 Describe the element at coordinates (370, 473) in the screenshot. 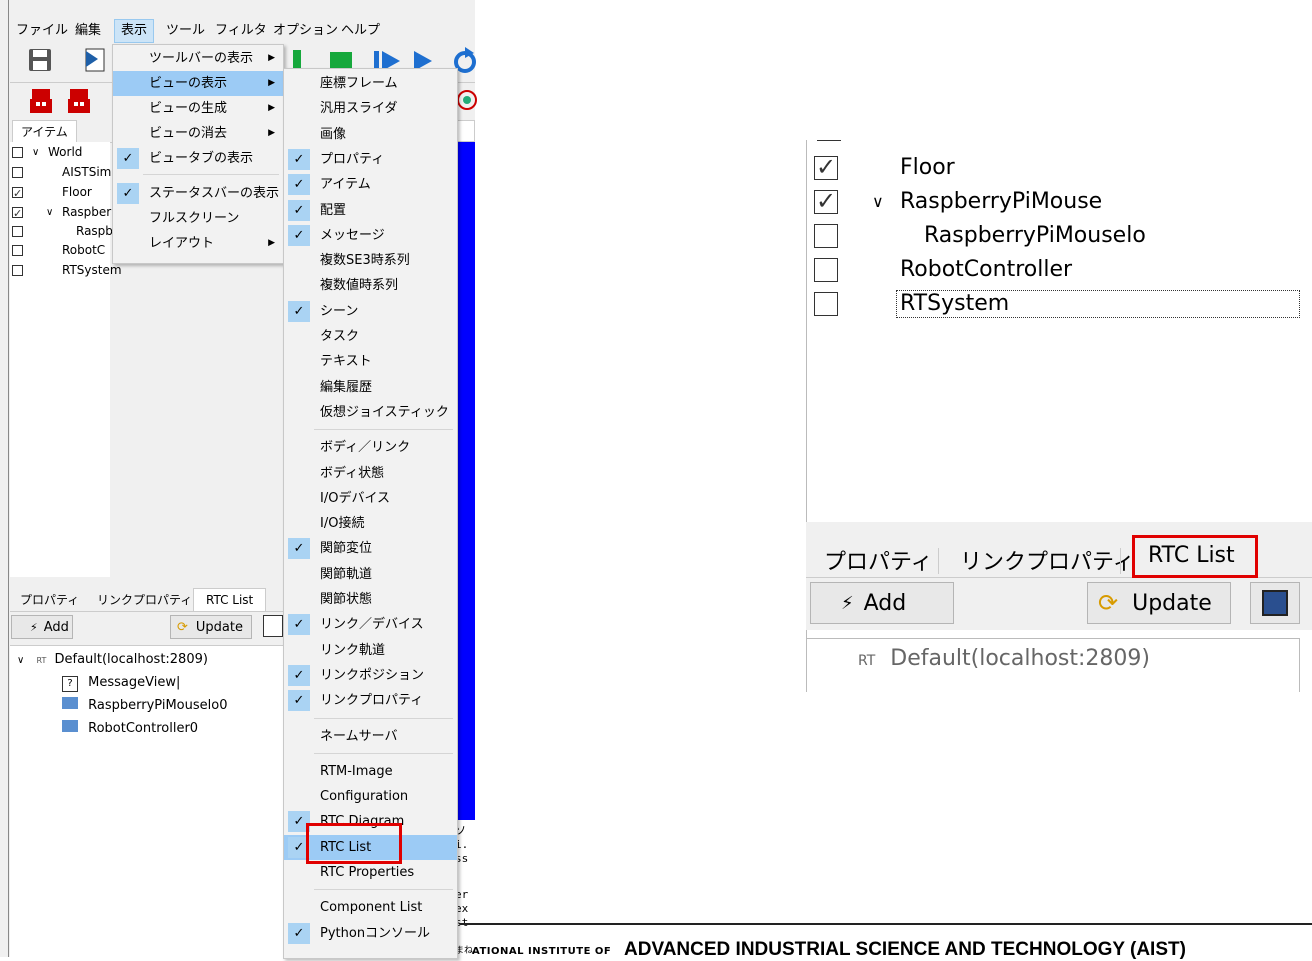

I see `submenu-item: ボディ状態` at that location.